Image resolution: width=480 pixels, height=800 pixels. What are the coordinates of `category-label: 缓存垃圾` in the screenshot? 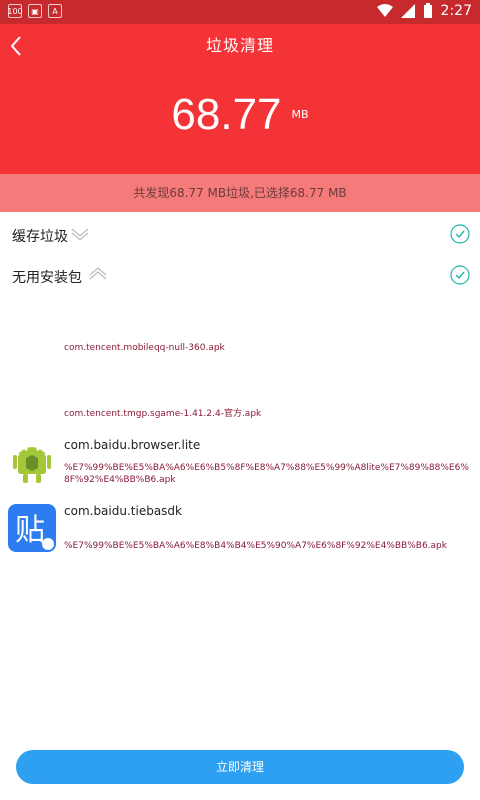 It's located at (40, 237).